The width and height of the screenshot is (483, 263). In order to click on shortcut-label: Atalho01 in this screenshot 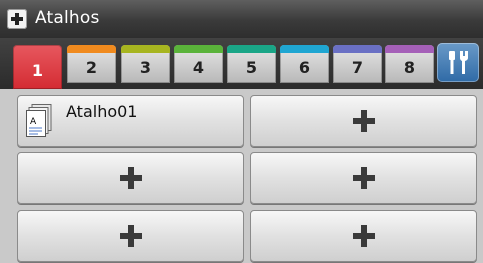, I will do `click(102, 111)`.